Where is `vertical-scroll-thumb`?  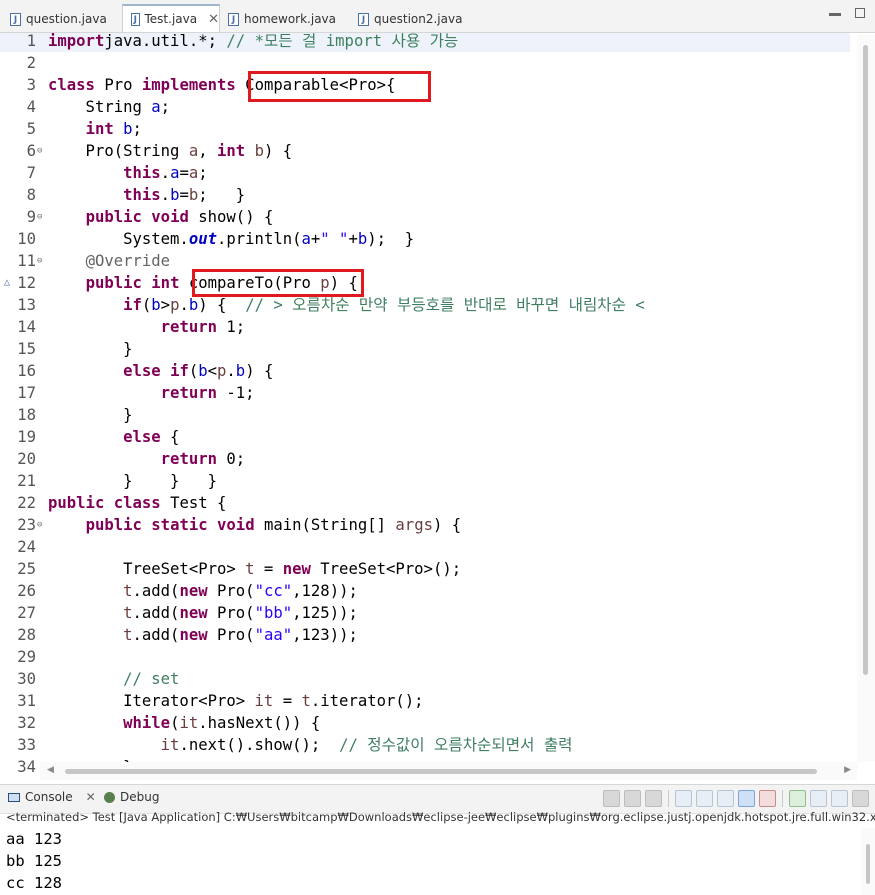 vertical-scroll-thumb is located at coordinates (865, 360).